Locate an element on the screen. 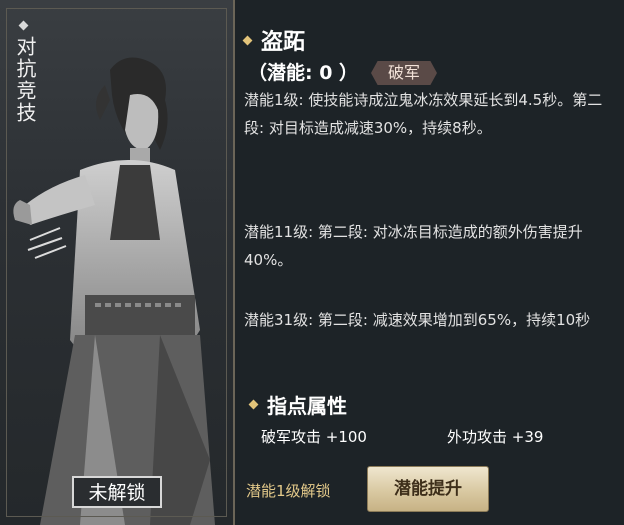 The width and height of the screenshot is (624, 525). attribute-breaker-attack: 破军攻击 +100 is located at coordinates (314, 437).